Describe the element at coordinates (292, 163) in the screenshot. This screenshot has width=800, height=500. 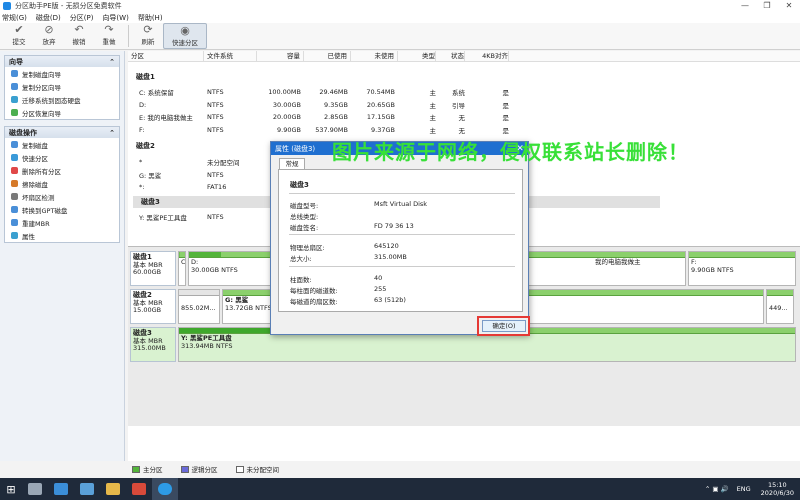
I see `tab-general: 常规` at that location.